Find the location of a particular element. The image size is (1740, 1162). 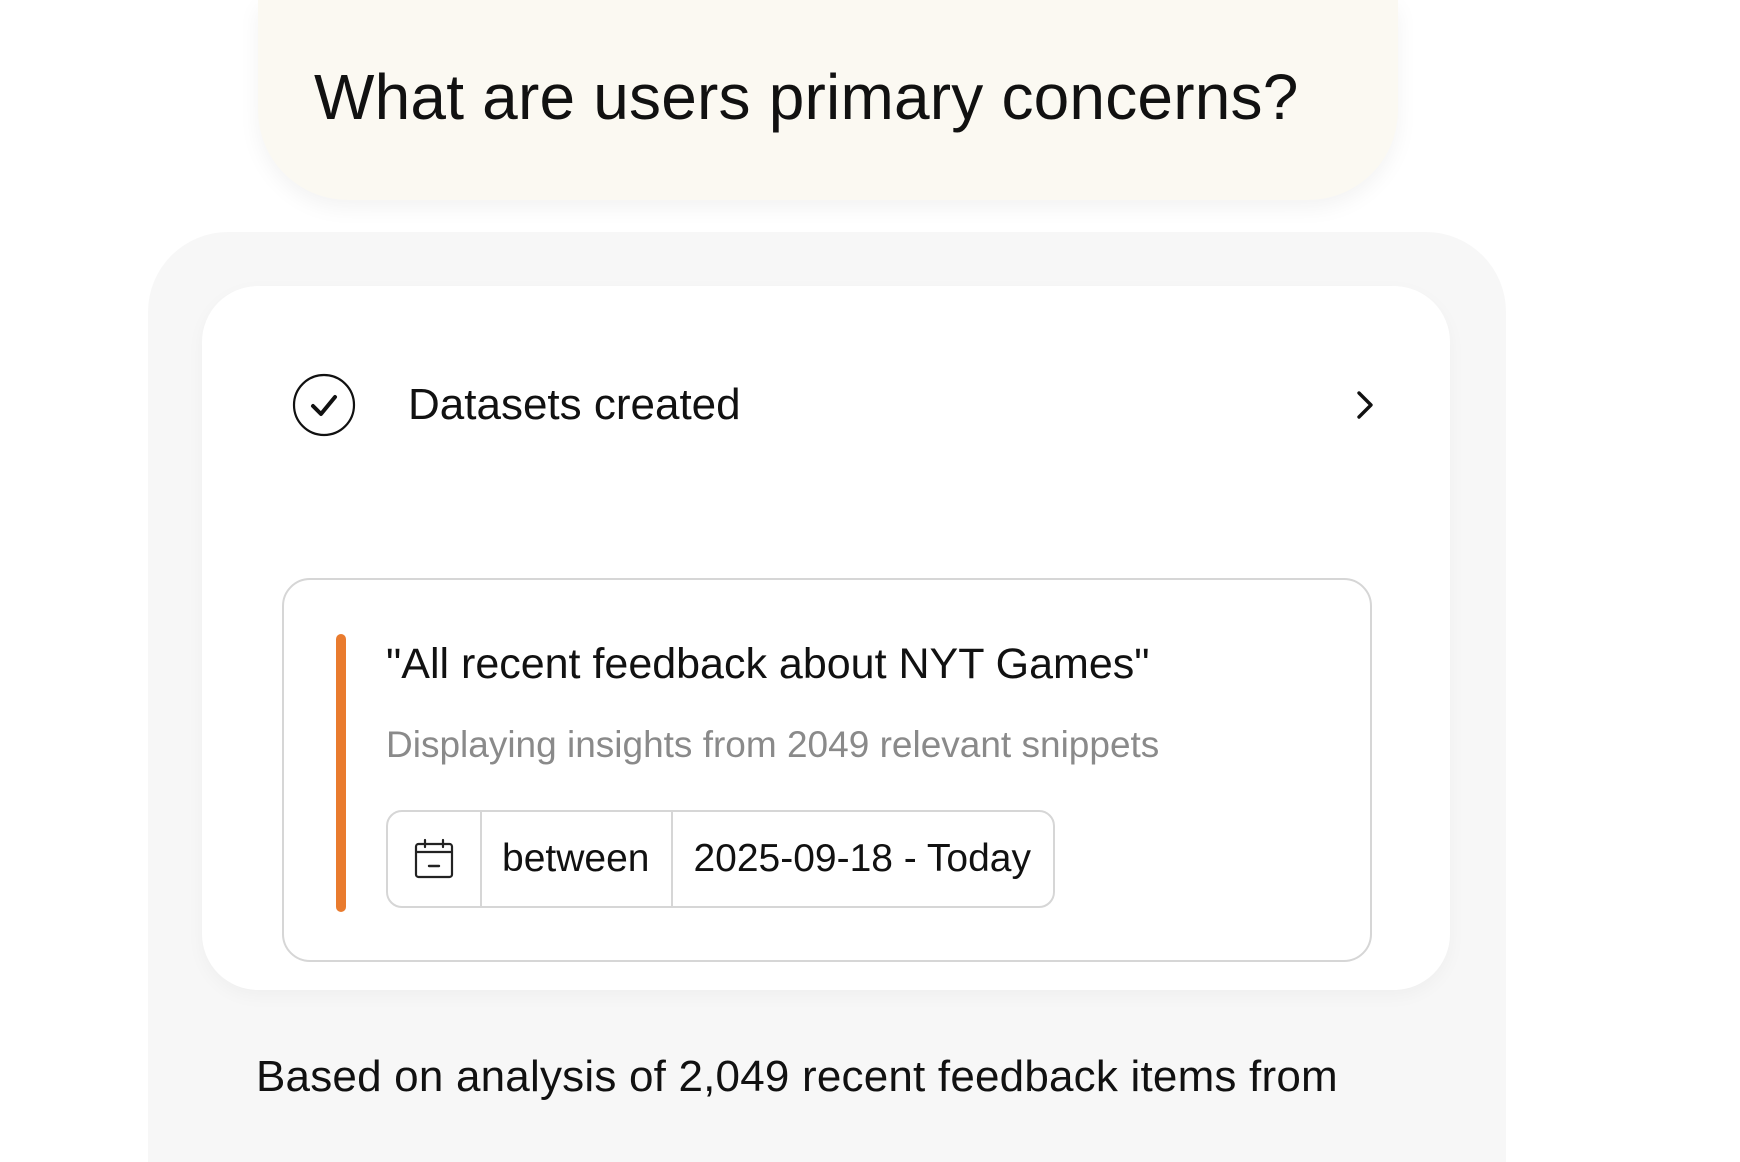

status-label: Datasets created is located at coordinates (574, 404).